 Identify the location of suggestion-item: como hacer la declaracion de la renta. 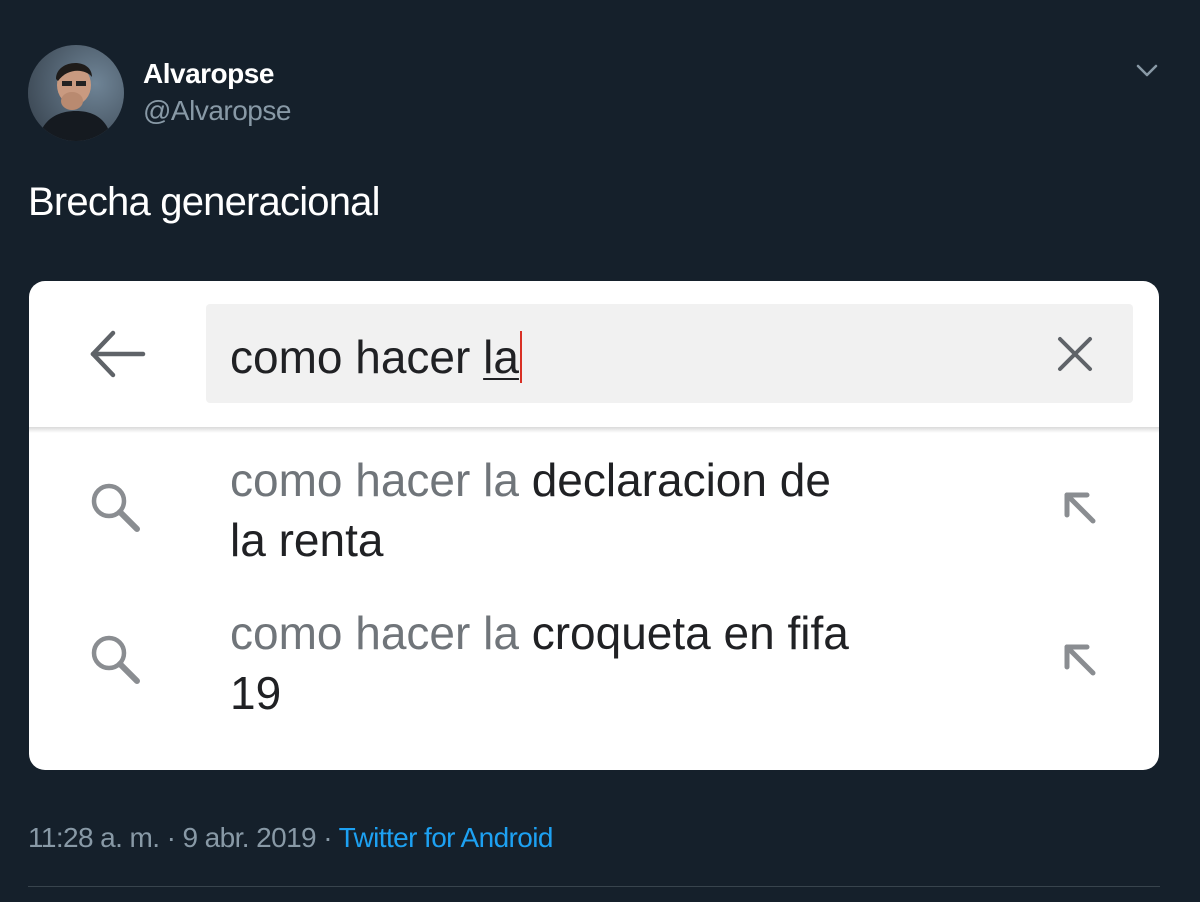
(594, 511).